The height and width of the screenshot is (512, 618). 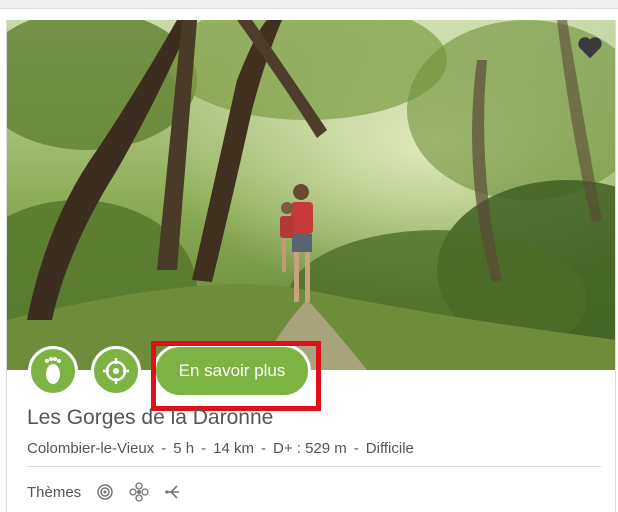 I want to click on hike-title: Les Gorges de la Daronne, so click(x=150, y=418).